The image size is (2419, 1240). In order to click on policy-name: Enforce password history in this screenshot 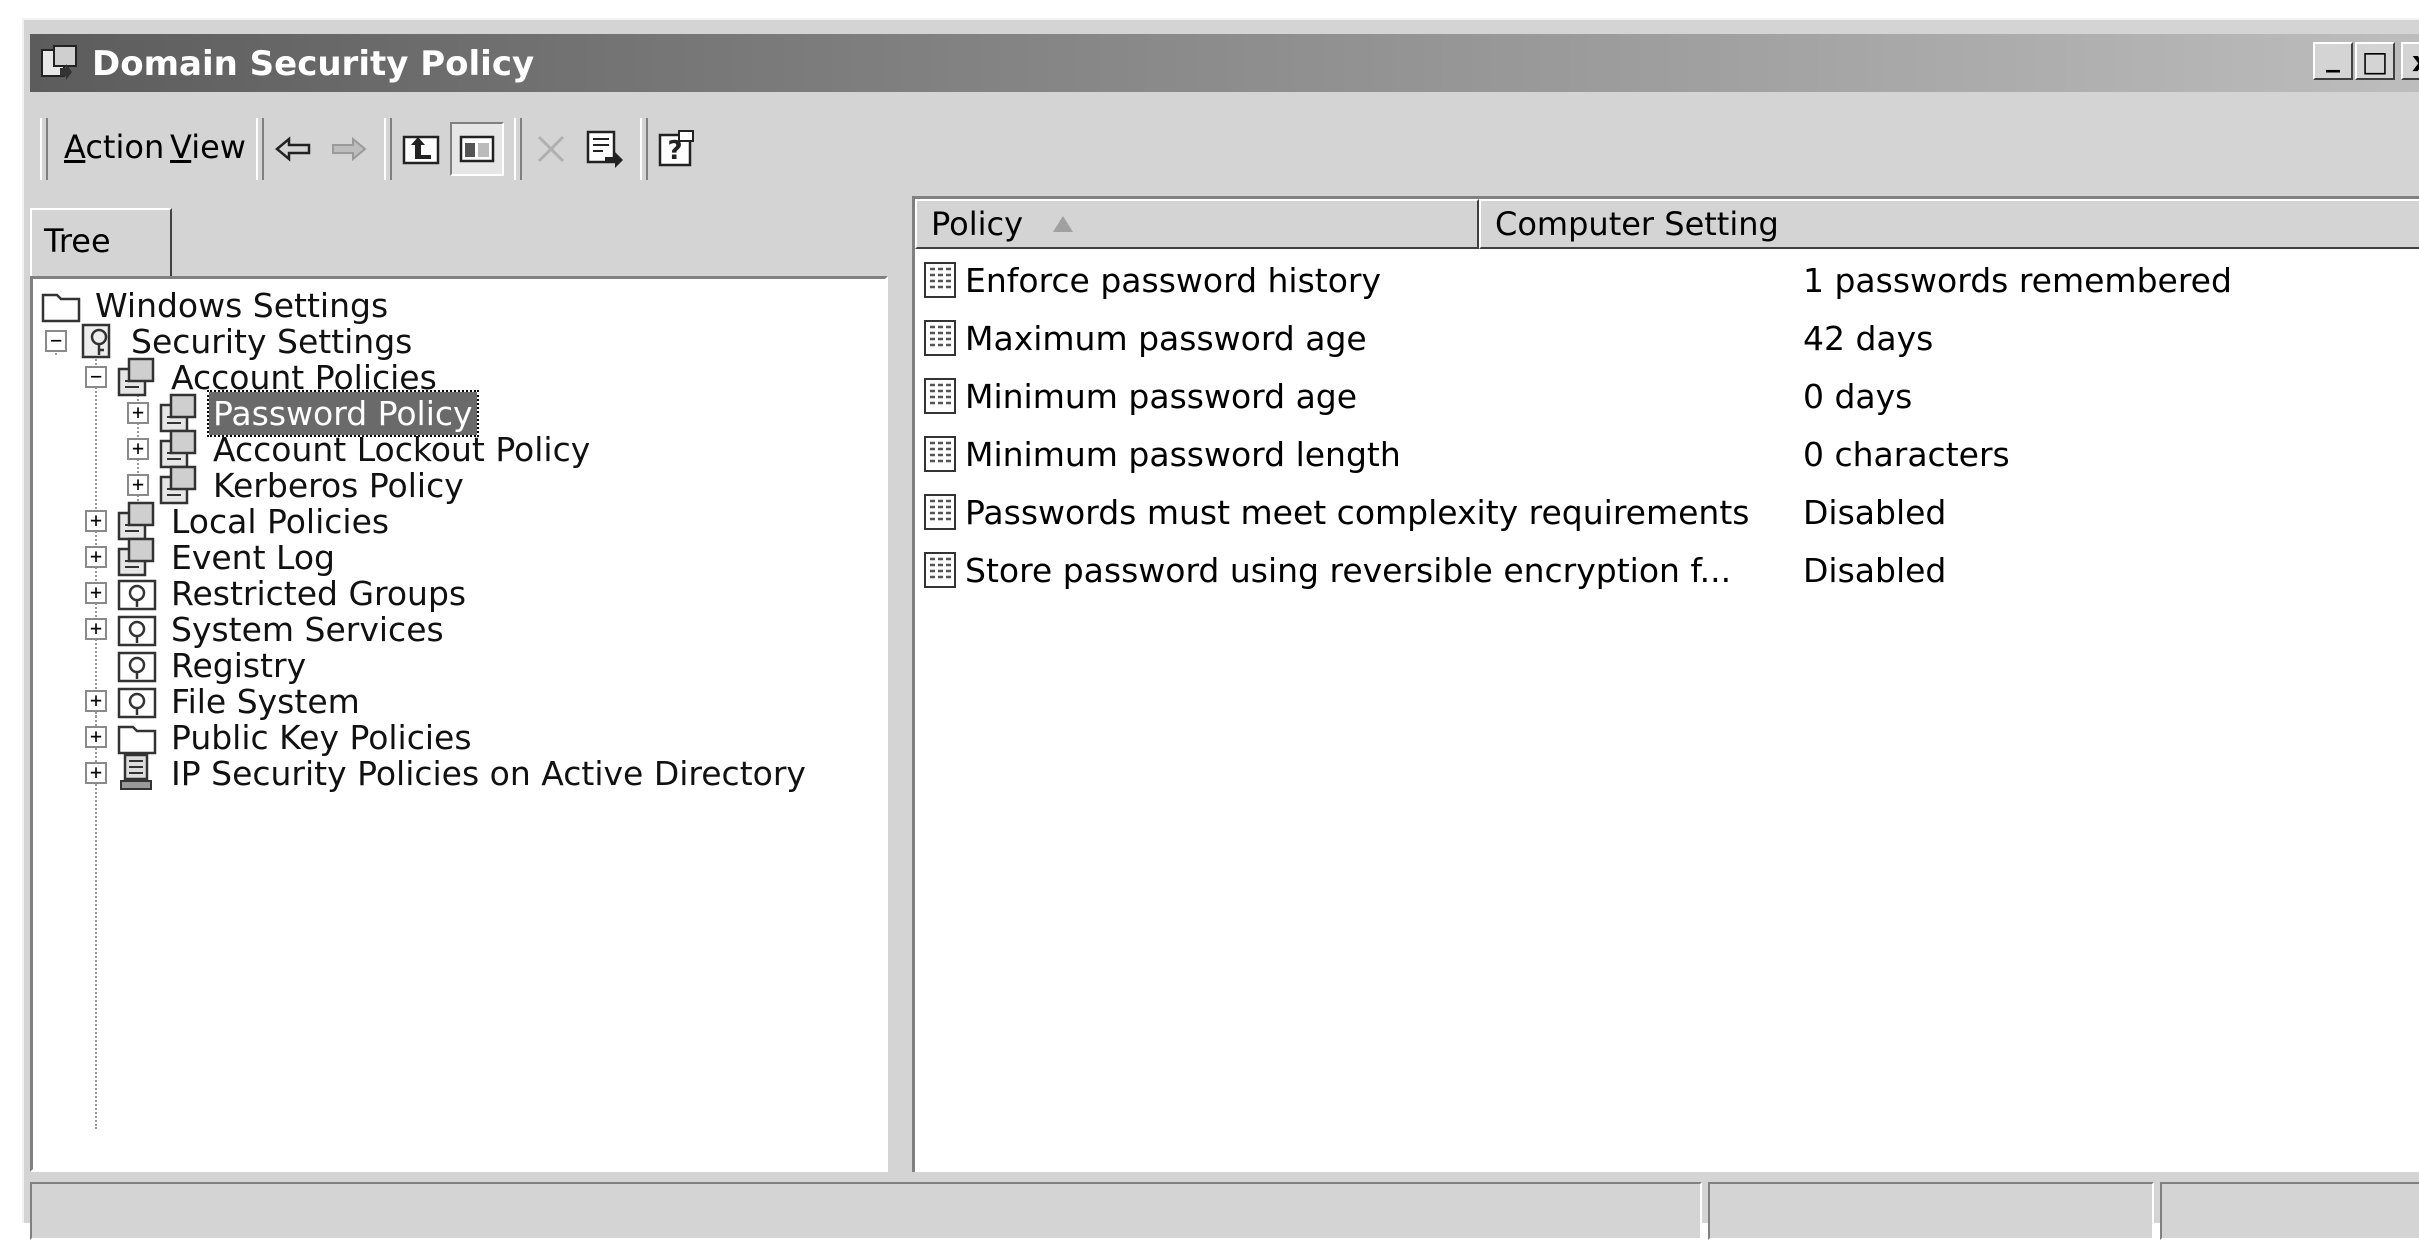, I will do `click(1173, 280)`.